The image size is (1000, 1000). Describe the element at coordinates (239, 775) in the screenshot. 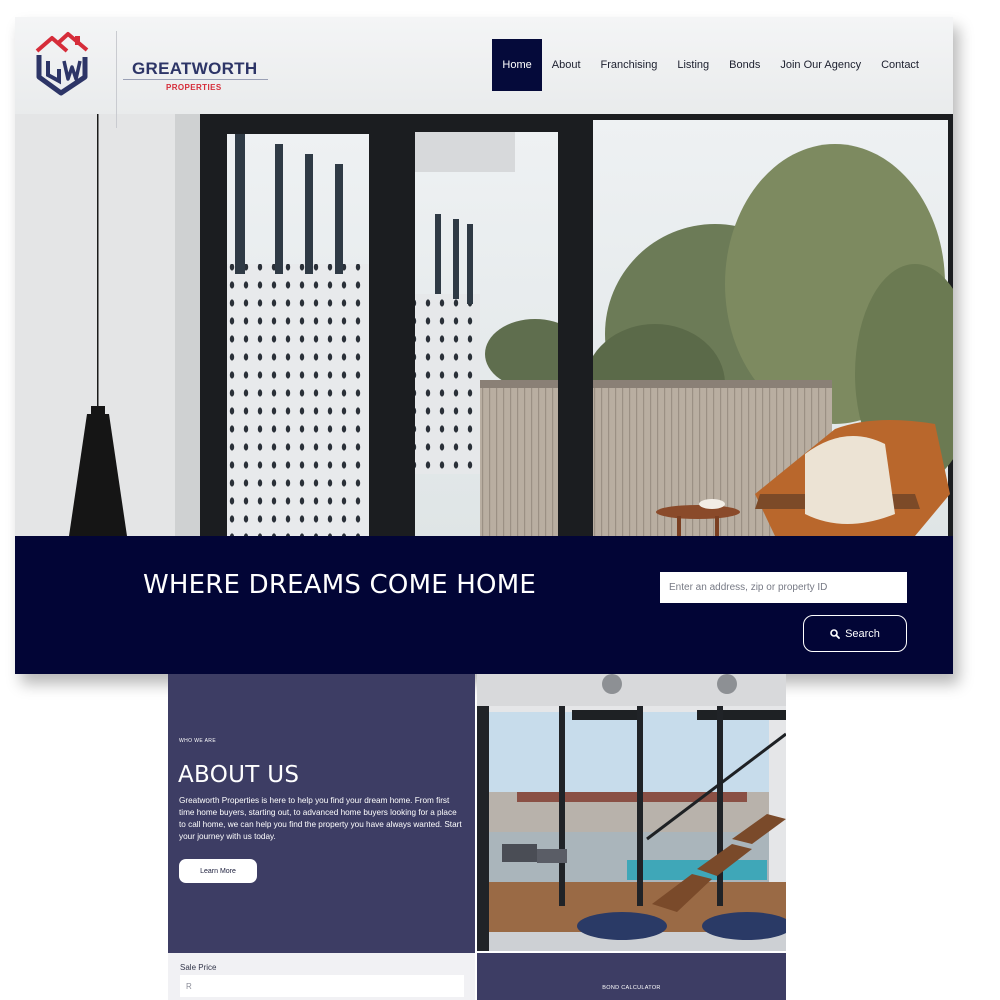

I see `about-title: ABOUT US` at that location.